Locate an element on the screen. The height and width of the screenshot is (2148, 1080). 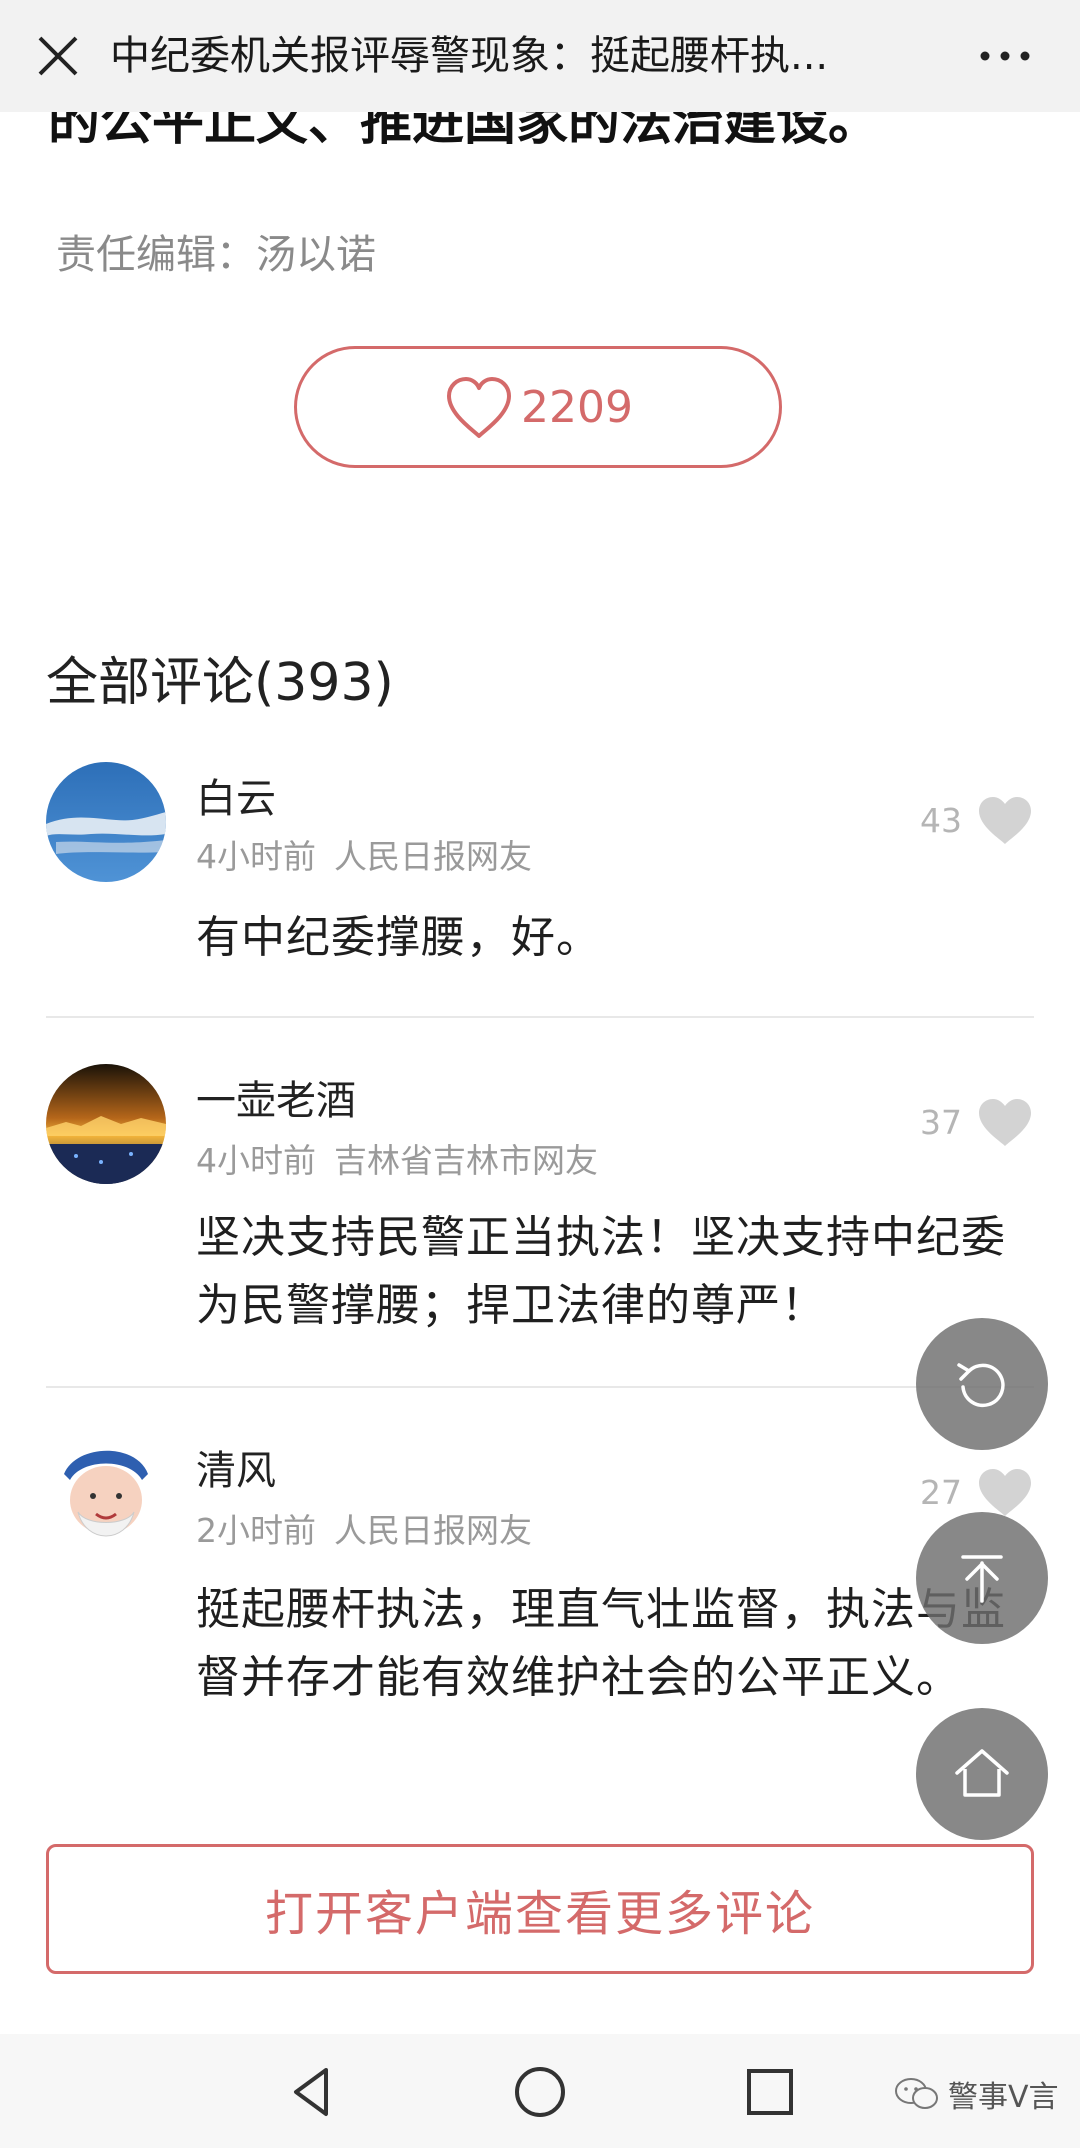
like-count: 2209 is located at coordinates (577, 407).